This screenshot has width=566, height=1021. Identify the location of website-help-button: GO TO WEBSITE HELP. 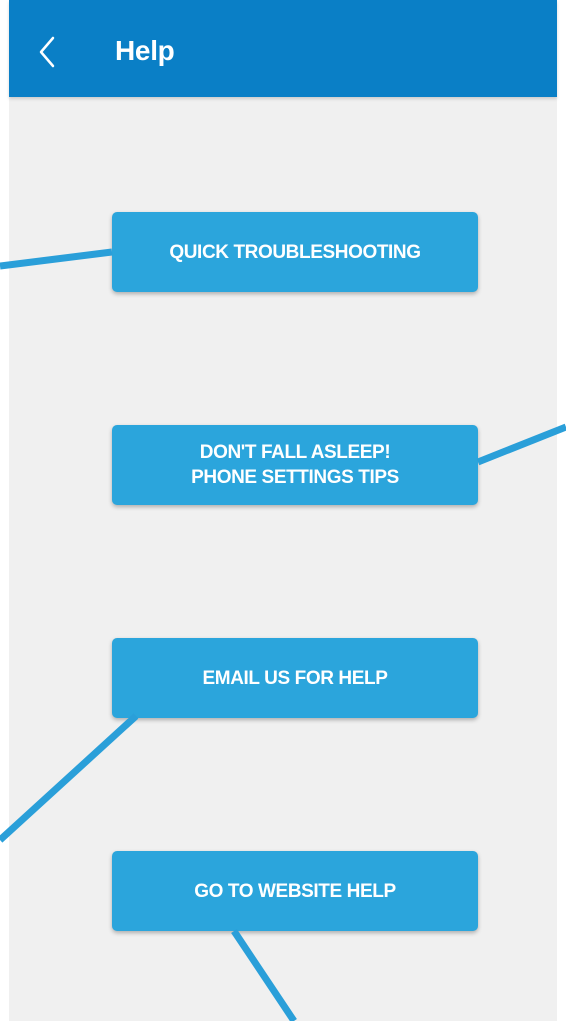
(295, 891).